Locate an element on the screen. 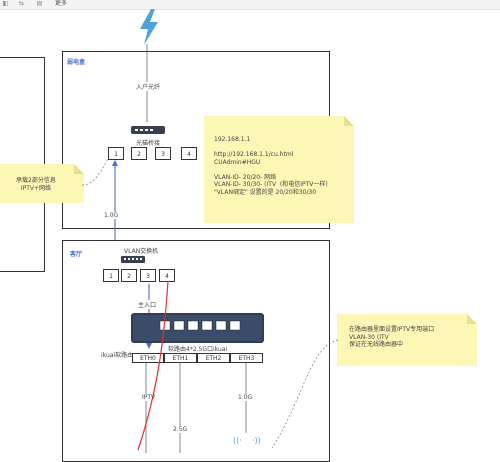 The width and height of the screenshot is (500, 462). fiber-label: 入户光纤 is located at coordinates (148, 86).